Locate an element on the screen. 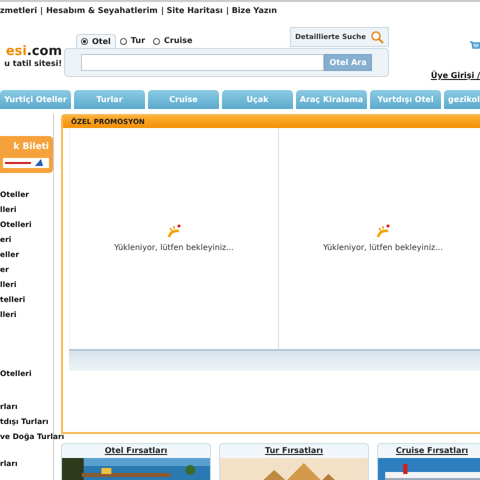 This screenshot has height=480, width=480. airline-logo-icon is located at coordinates (26, 163).